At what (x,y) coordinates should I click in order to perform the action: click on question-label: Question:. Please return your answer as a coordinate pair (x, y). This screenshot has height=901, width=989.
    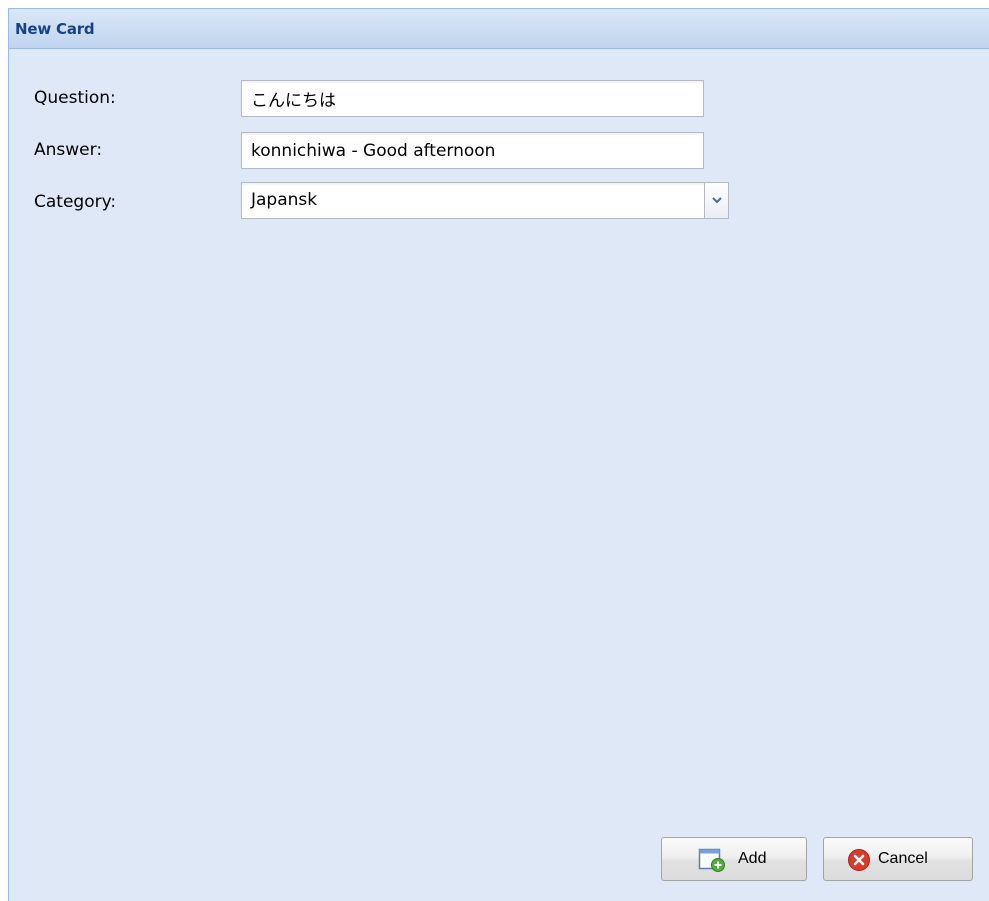
    Looking at the image, I should click on (75, 98).